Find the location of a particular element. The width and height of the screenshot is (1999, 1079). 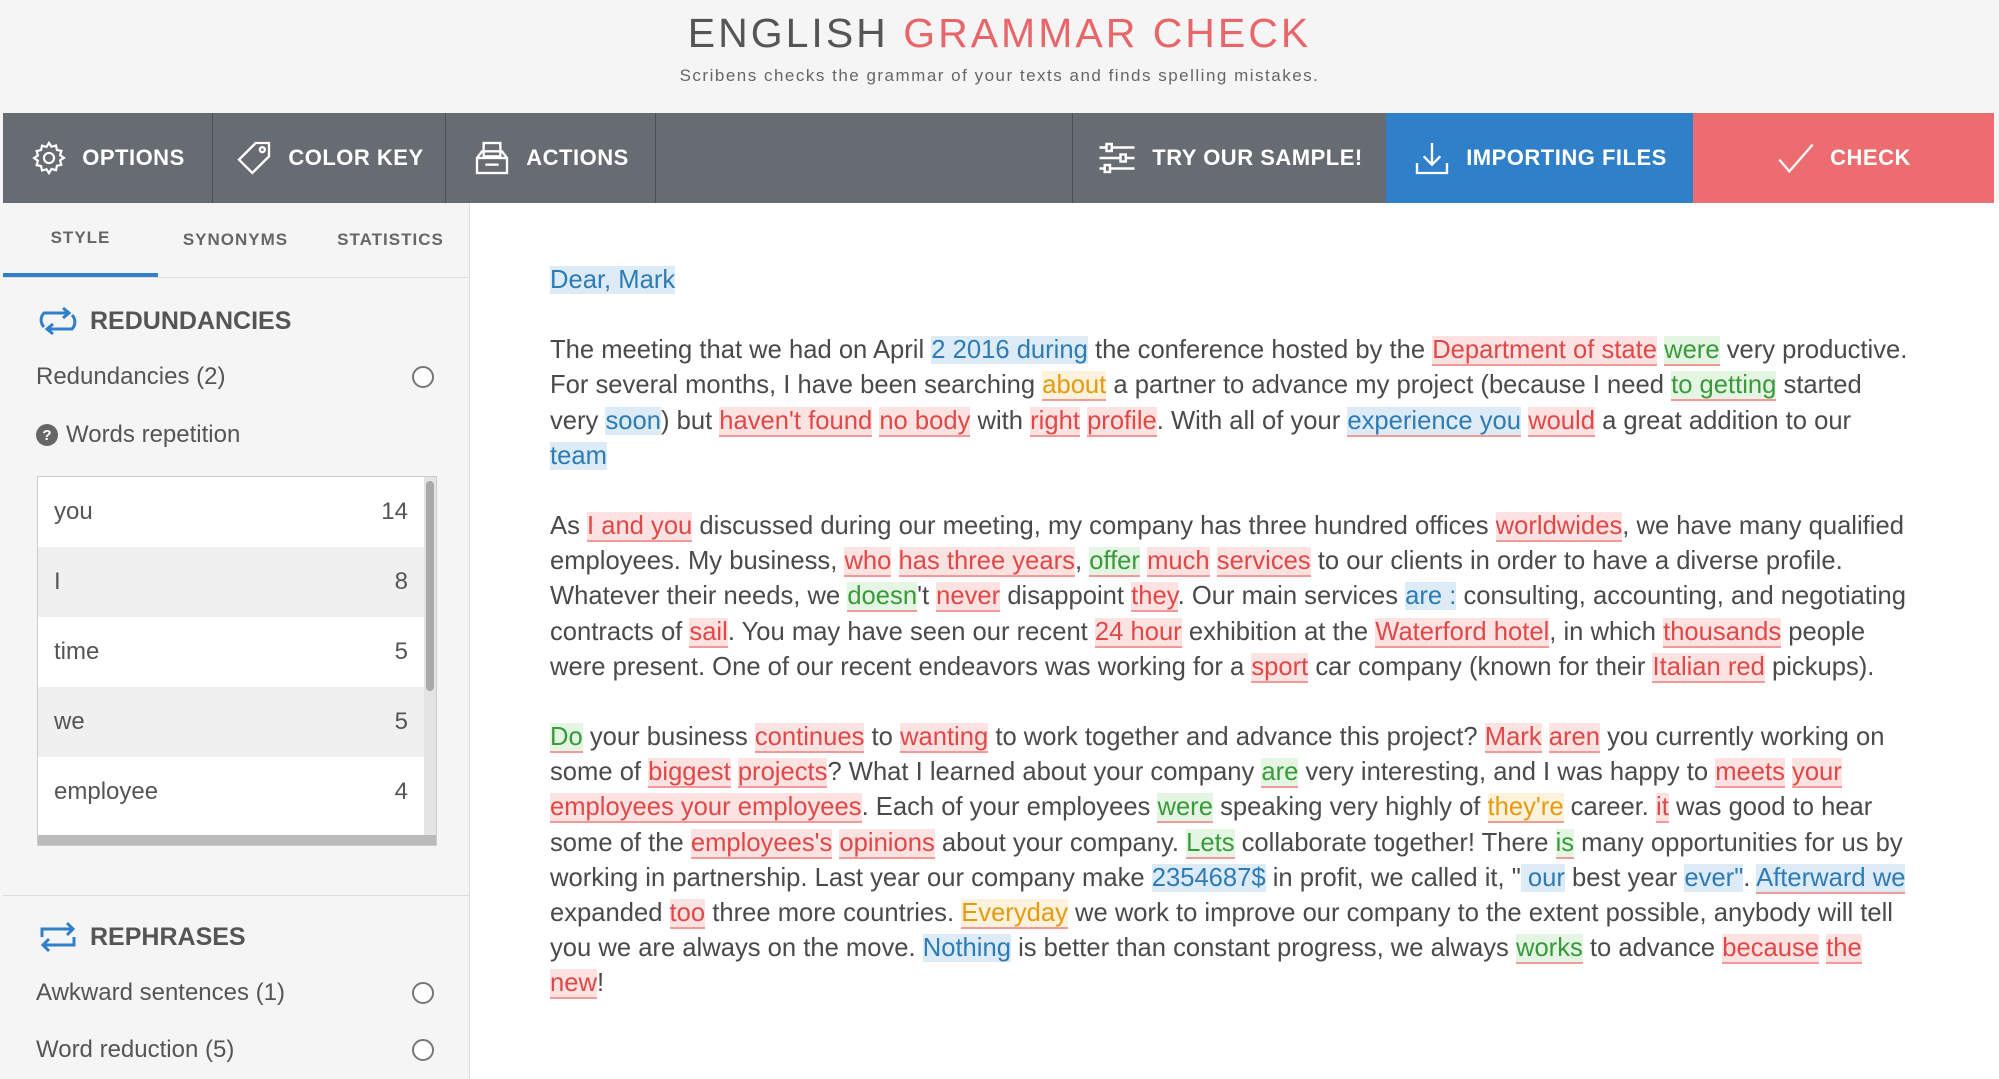

flagged-word: projects is located at coordinates (782, 773).